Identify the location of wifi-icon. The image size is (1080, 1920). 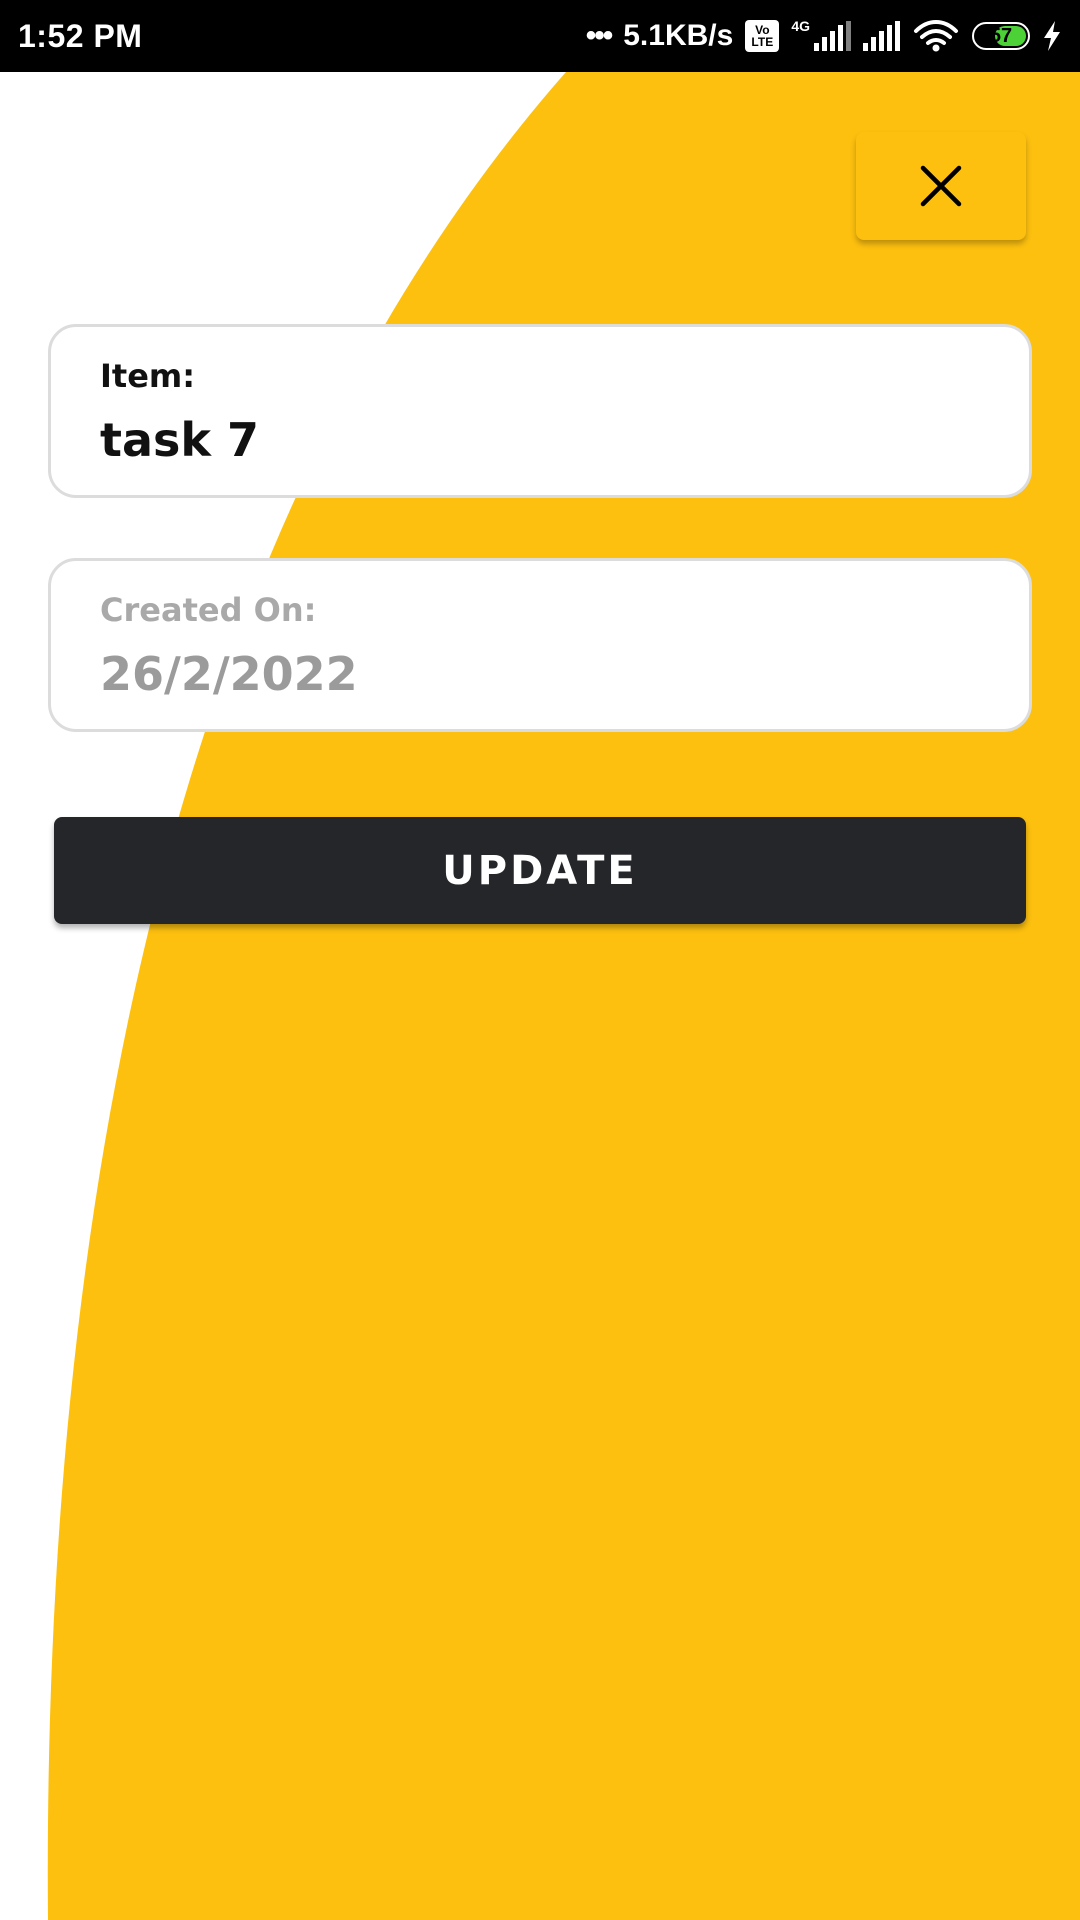
(936, 36).